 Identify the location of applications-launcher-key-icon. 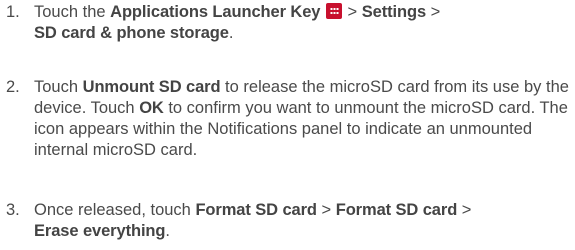
(333, 11).